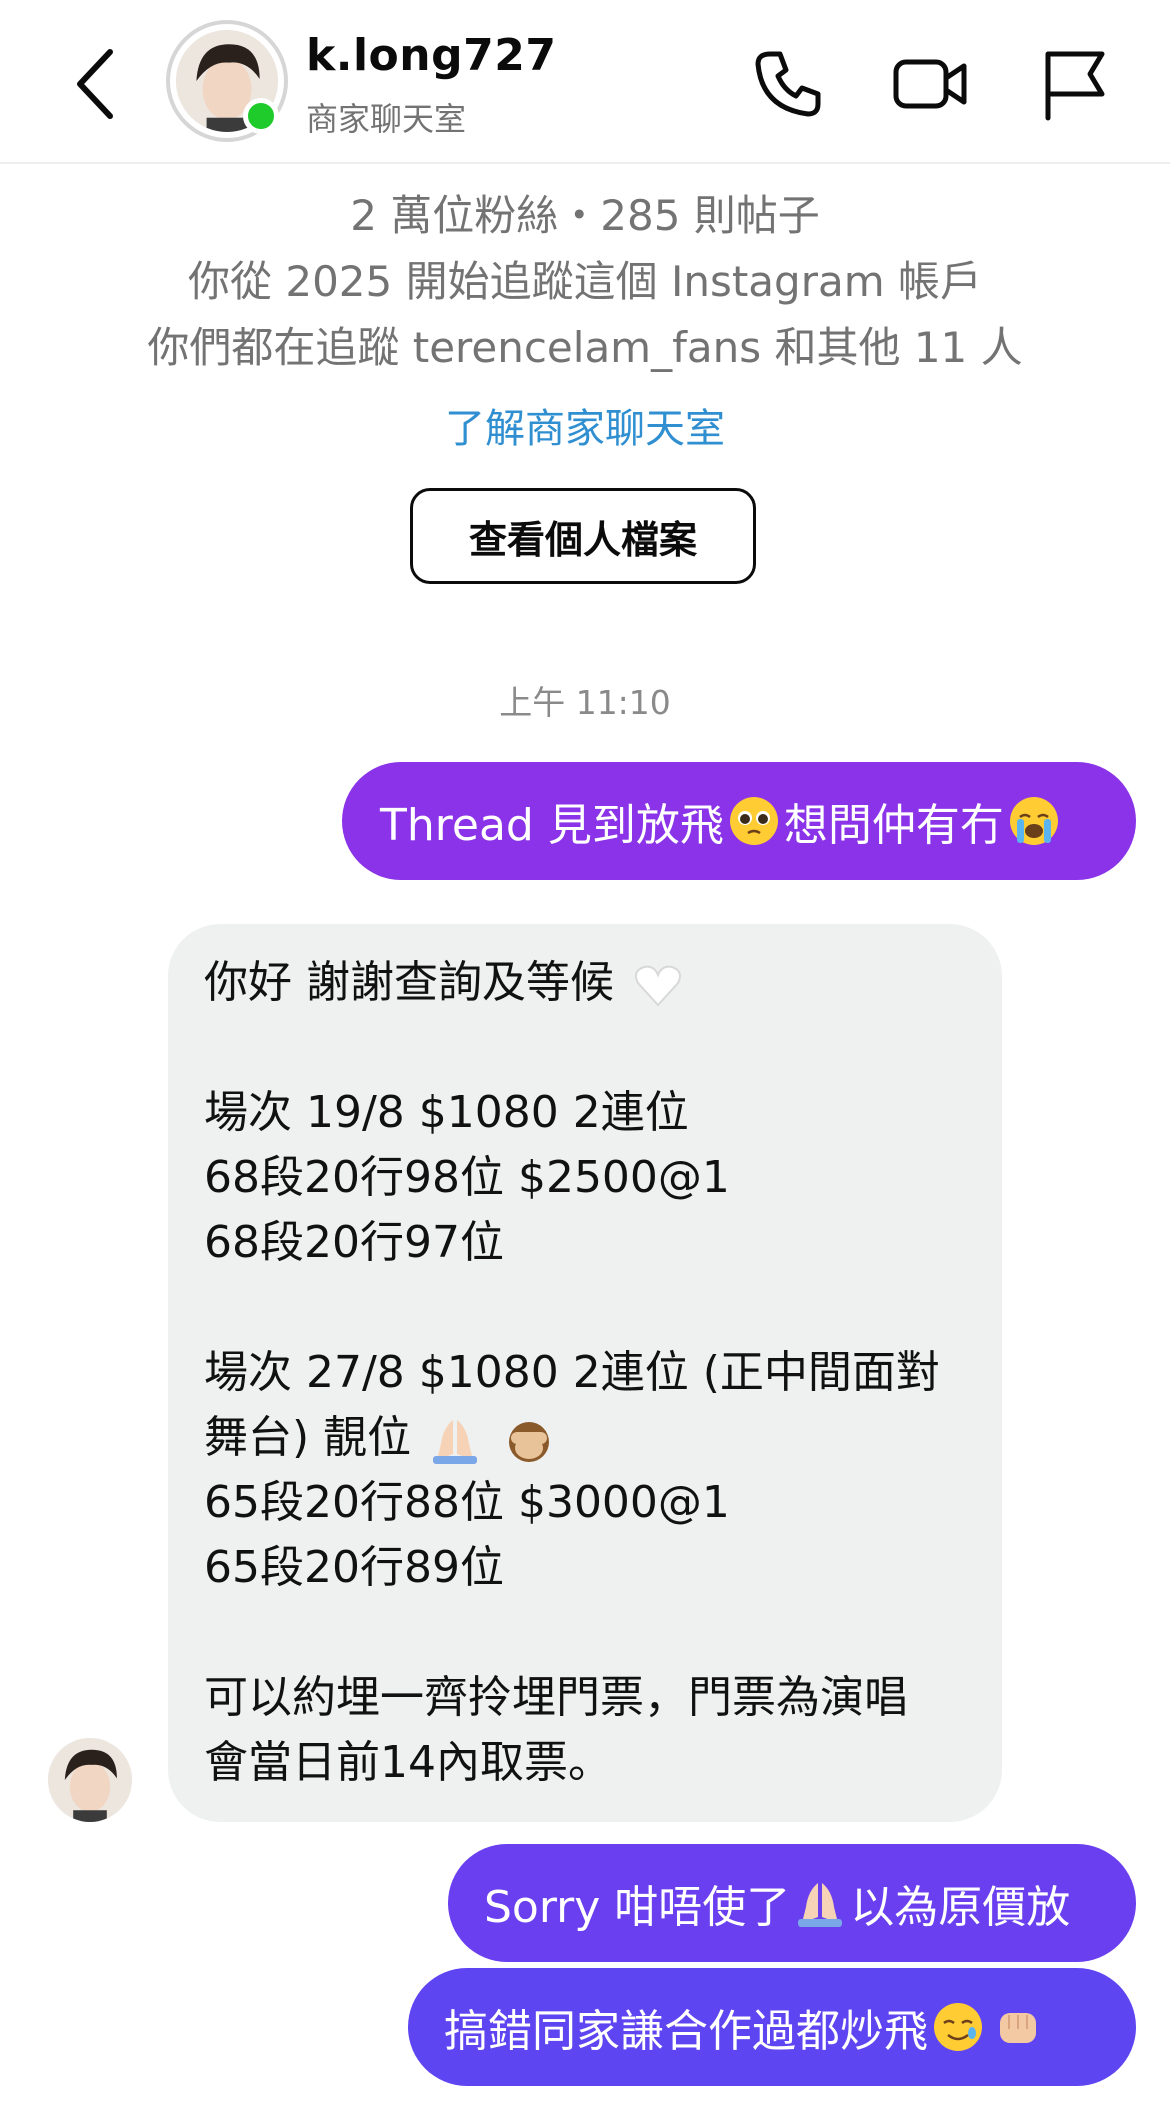 The height and width of the screenshot is (2112, 1170). I want to click on video-icon, so click(930, 84).